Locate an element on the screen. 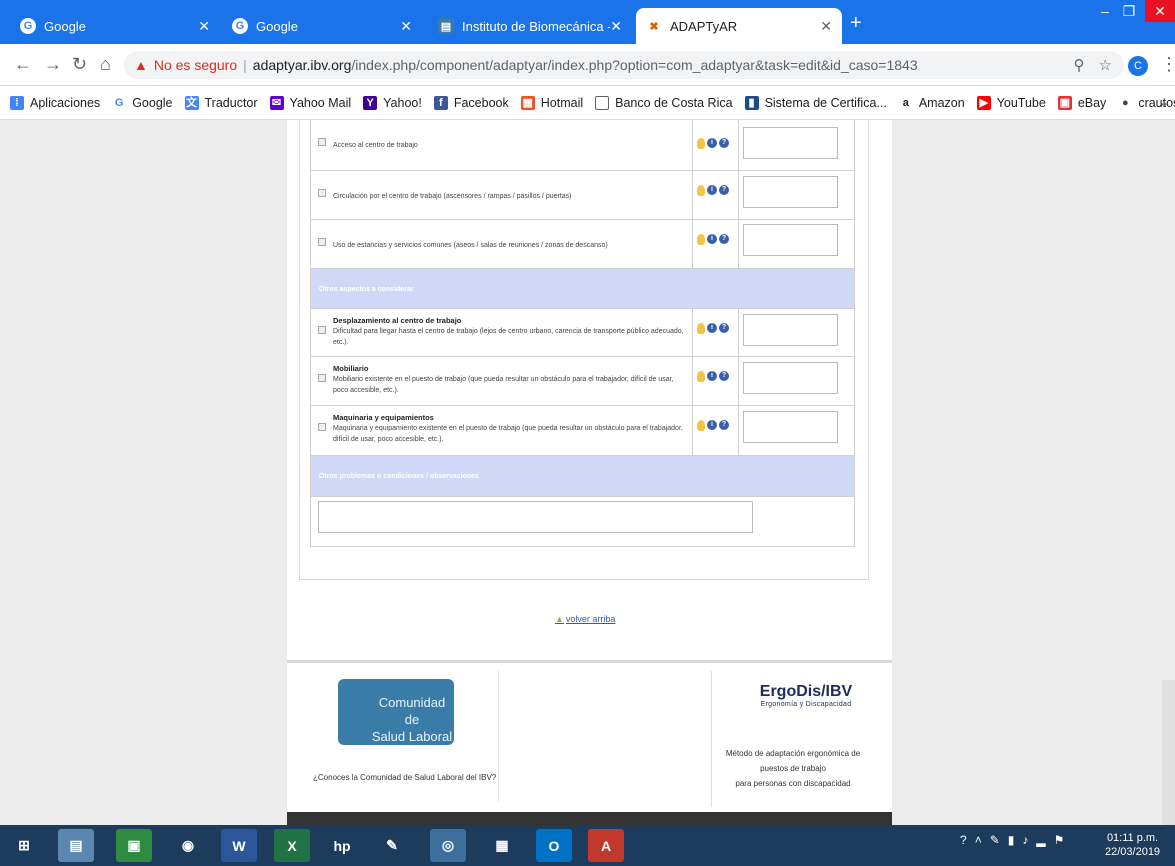 The image size is (1175, 866). star-icon: ☆ is located at coordinates (1105, 65).